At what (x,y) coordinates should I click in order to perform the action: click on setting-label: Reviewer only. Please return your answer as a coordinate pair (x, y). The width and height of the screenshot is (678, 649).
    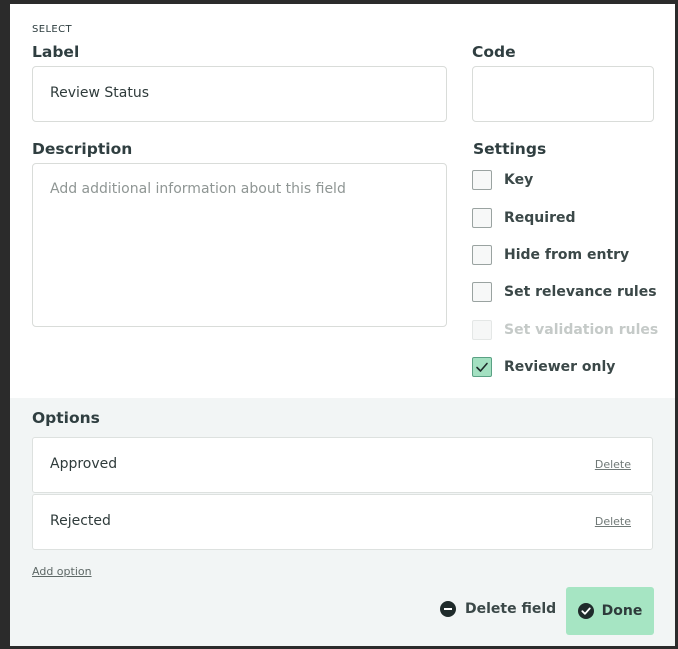
    Looking at the image, I should click on (560, 367).